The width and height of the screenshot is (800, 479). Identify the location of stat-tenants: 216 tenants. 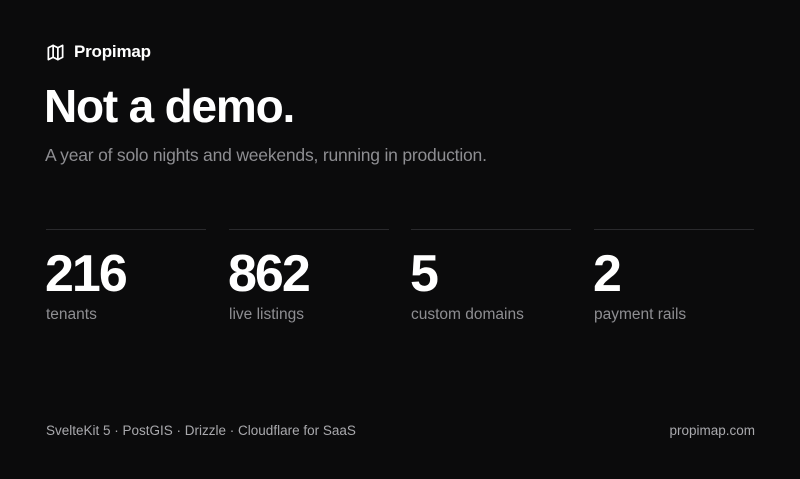
(125, 284).